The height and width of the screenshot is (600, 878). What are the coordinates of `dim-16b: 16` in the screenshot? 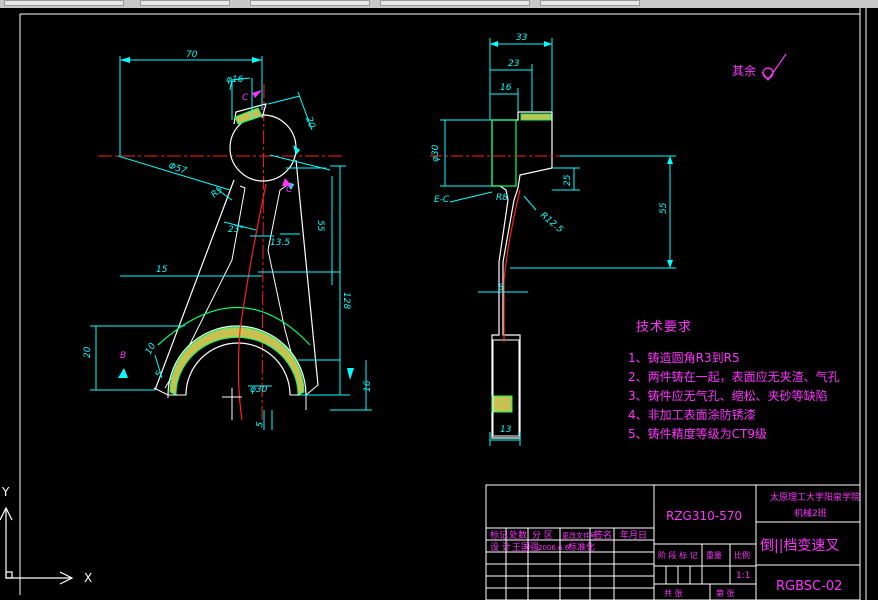 It's located at (368, 386).